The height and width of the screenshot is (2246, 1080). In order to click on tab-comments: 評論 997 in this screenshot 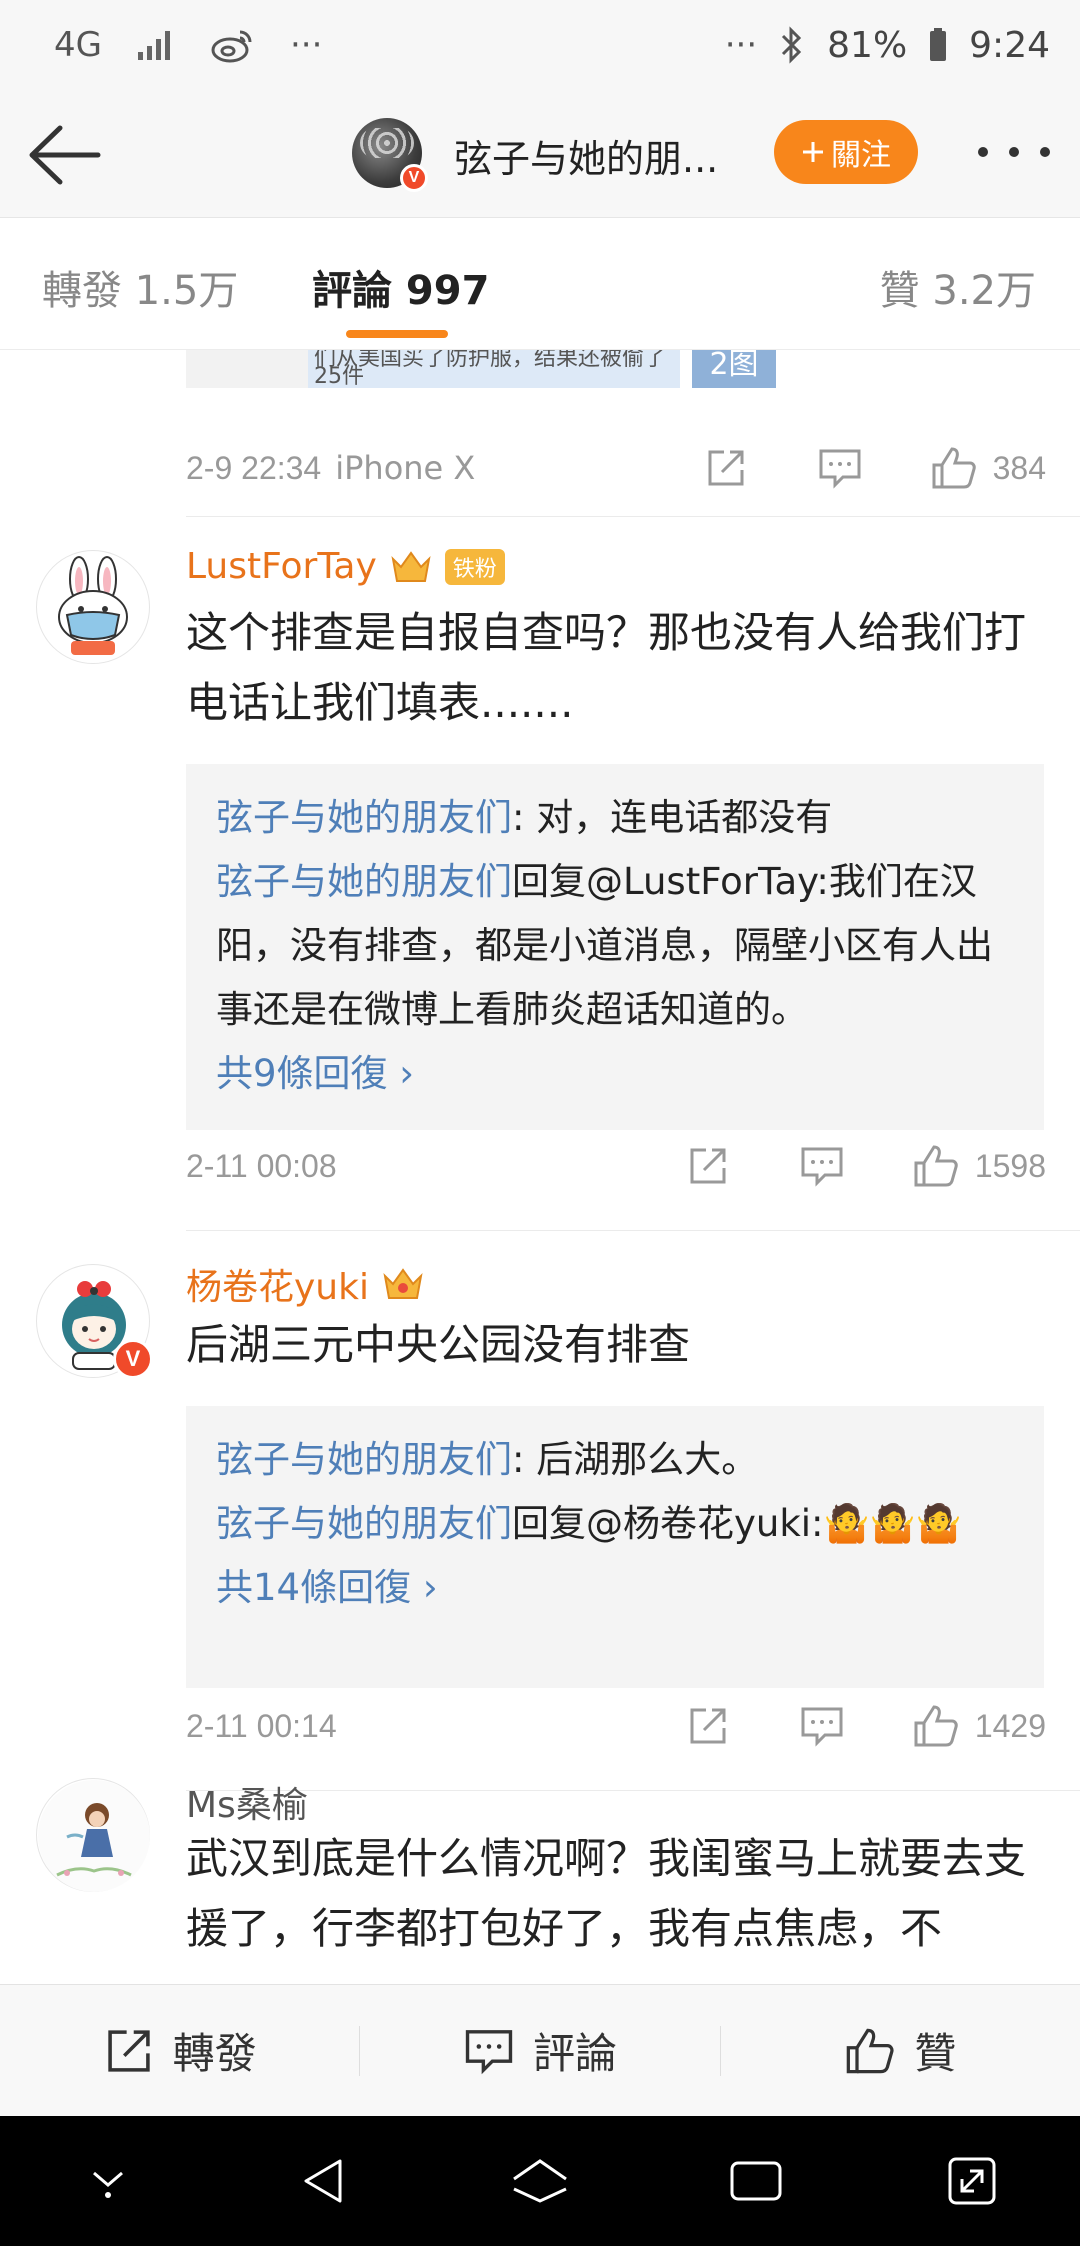, I will do `click(400, 287)`.